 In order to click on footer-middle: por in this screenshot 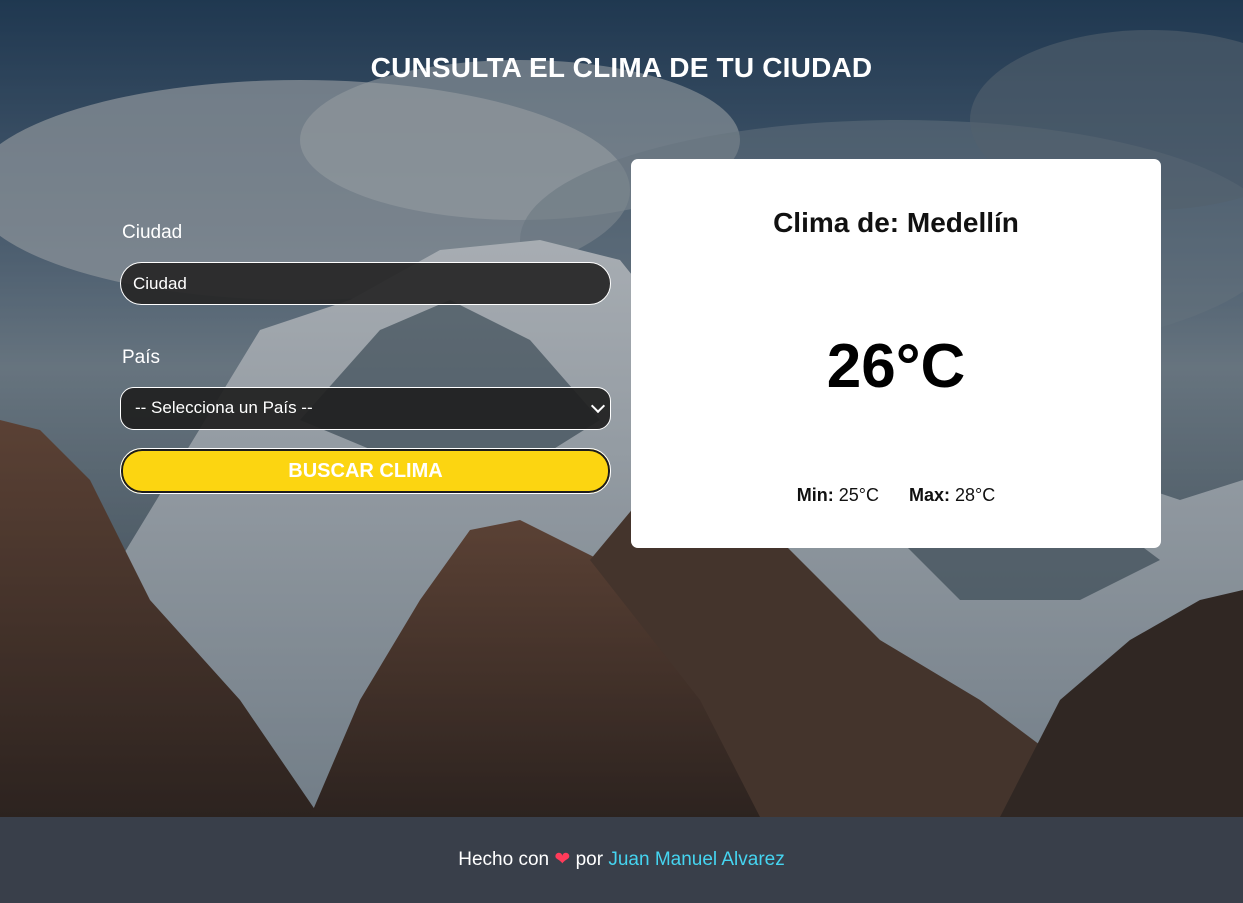, I will do `click(589, 859)`.